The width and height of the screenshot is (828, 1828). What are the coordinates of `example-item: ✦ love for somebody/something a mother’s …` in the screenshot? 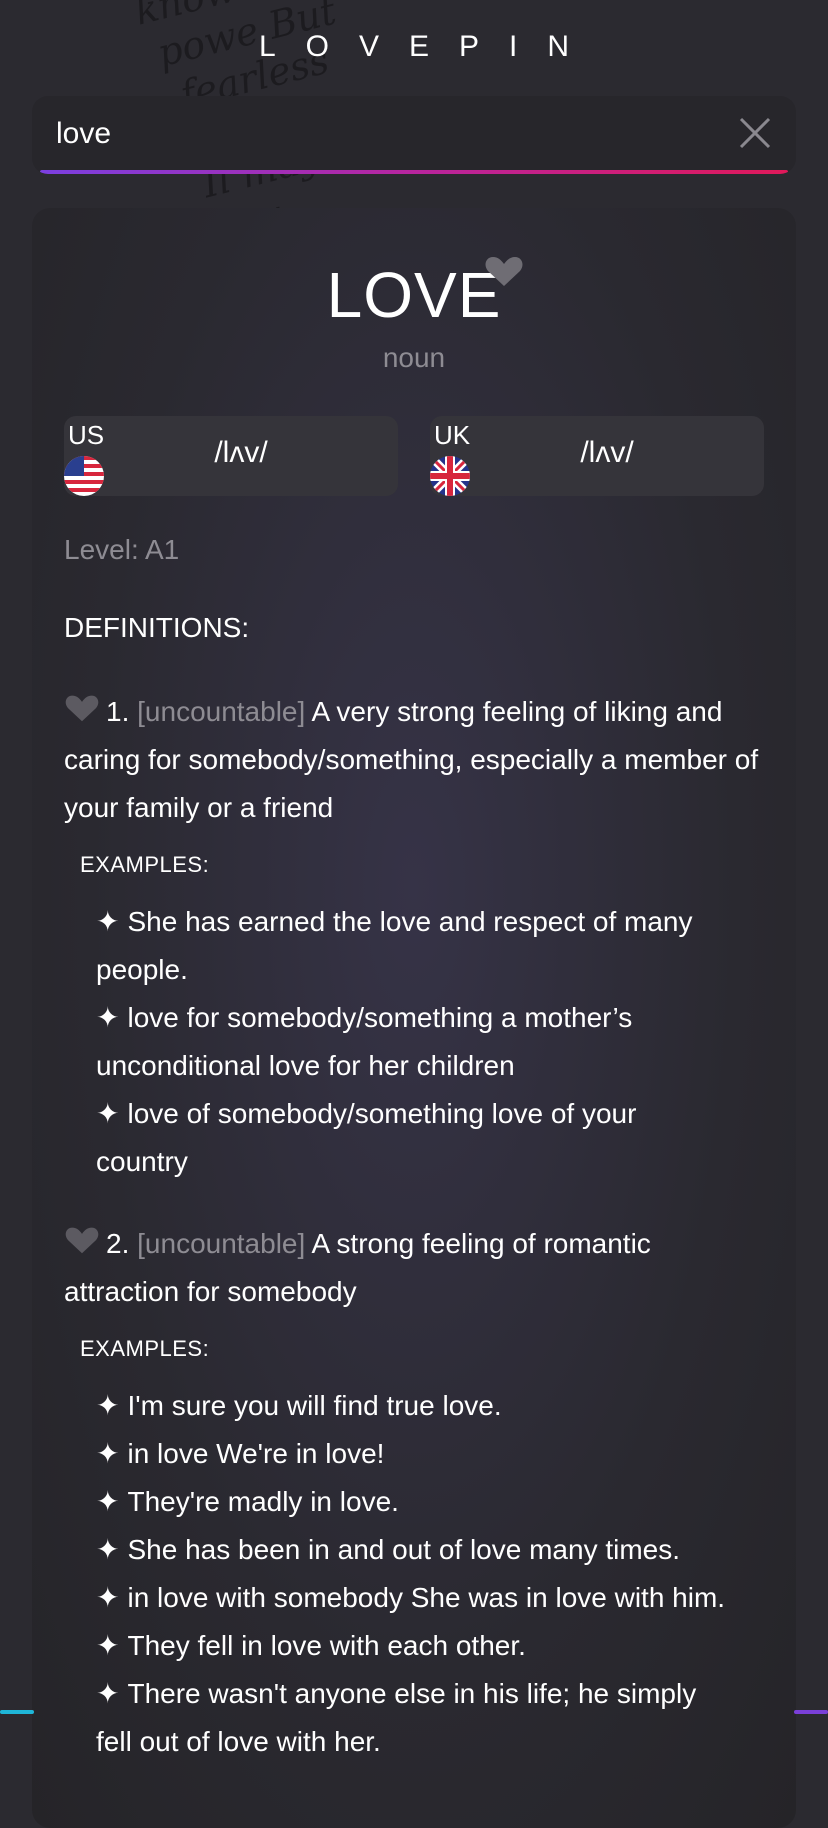 It's located at (416, 1042).